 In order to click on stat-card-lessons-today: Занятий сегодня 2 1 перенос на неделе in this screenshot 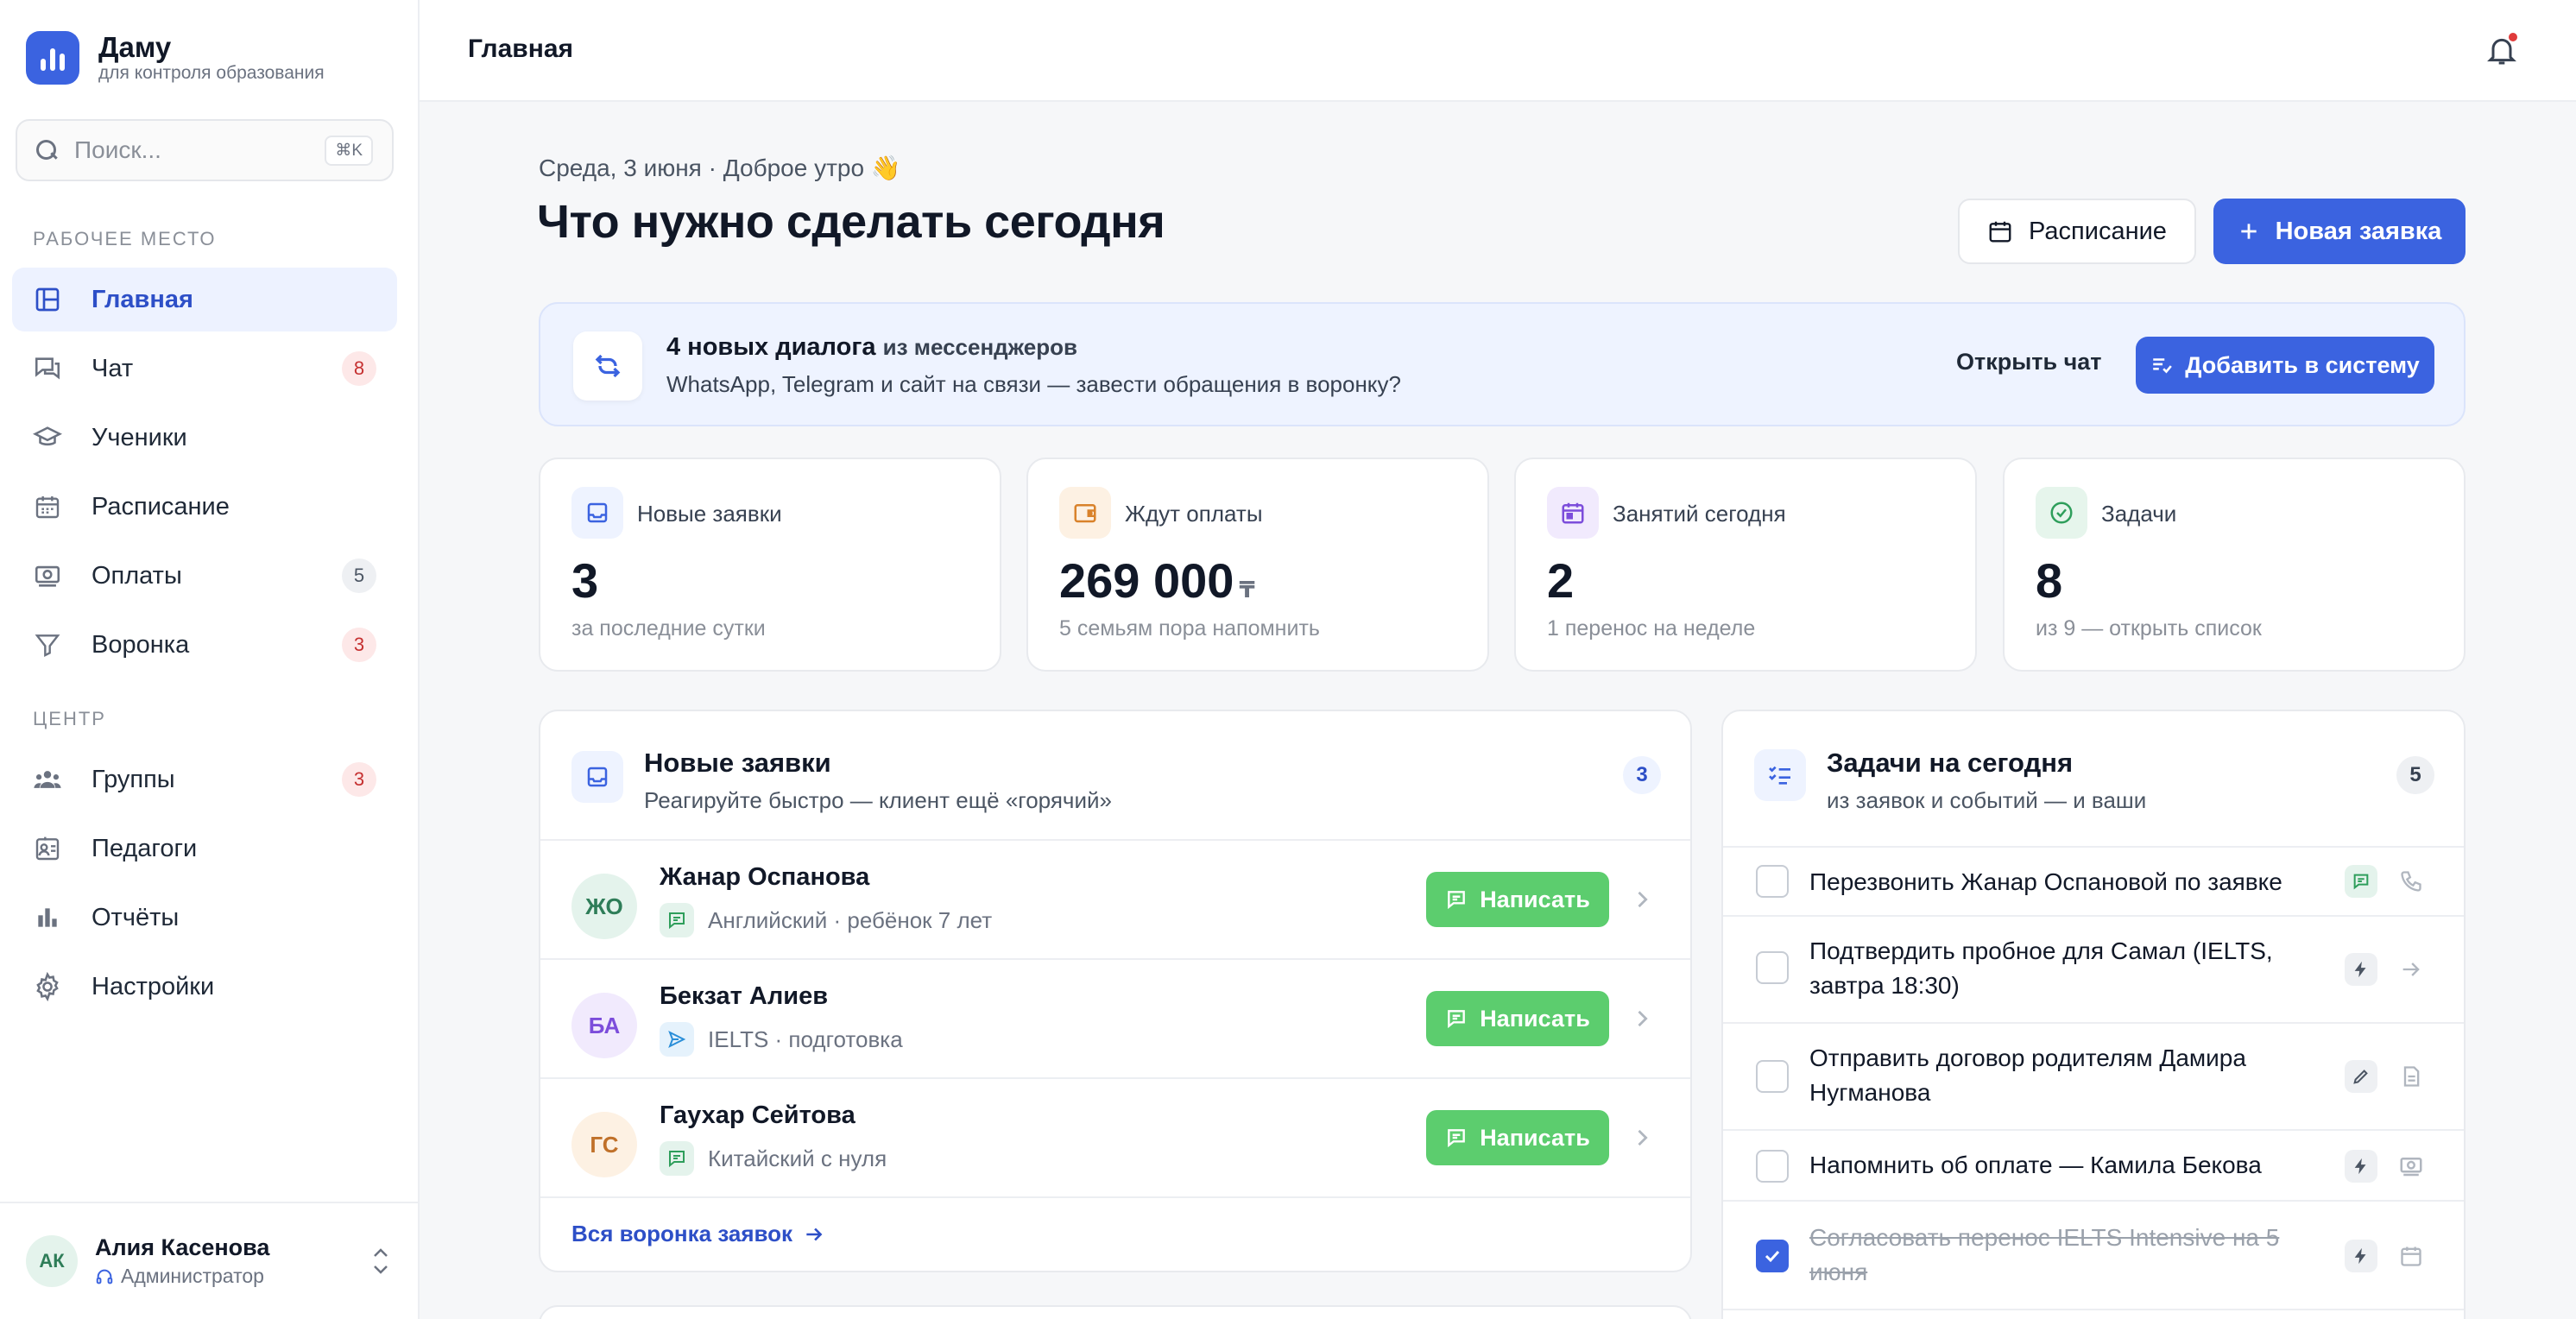, I will do `click(1745, 565)`.